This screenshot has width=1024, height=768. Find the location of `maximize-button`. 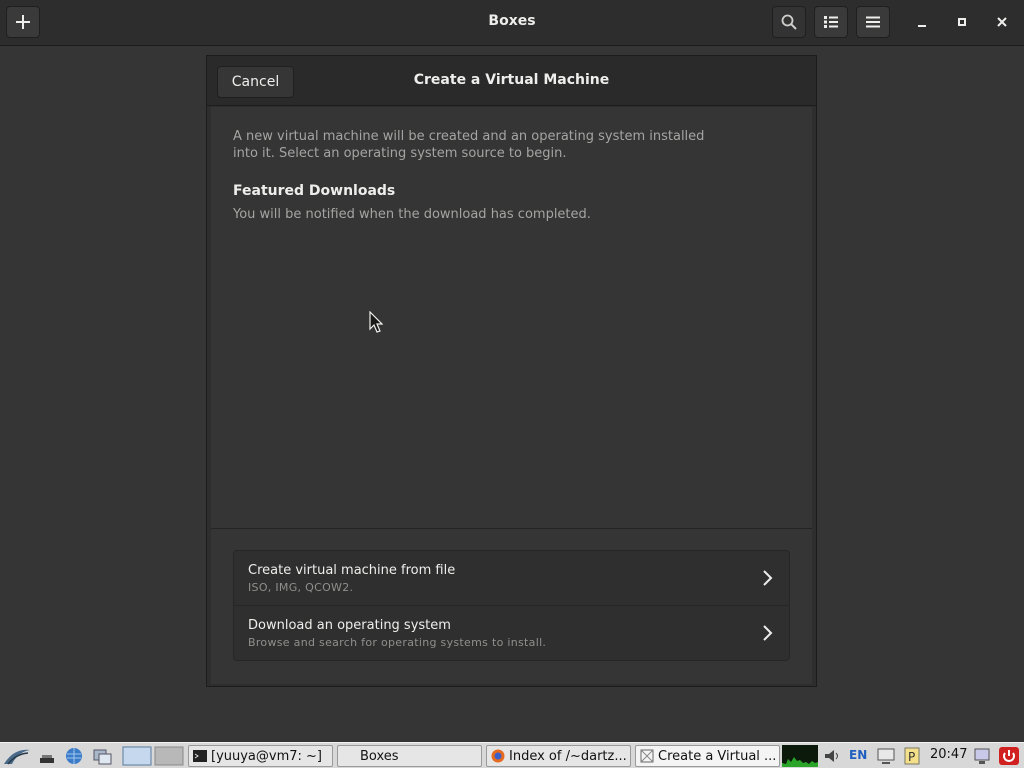

maximize-button is located at coordinates (962, 22).